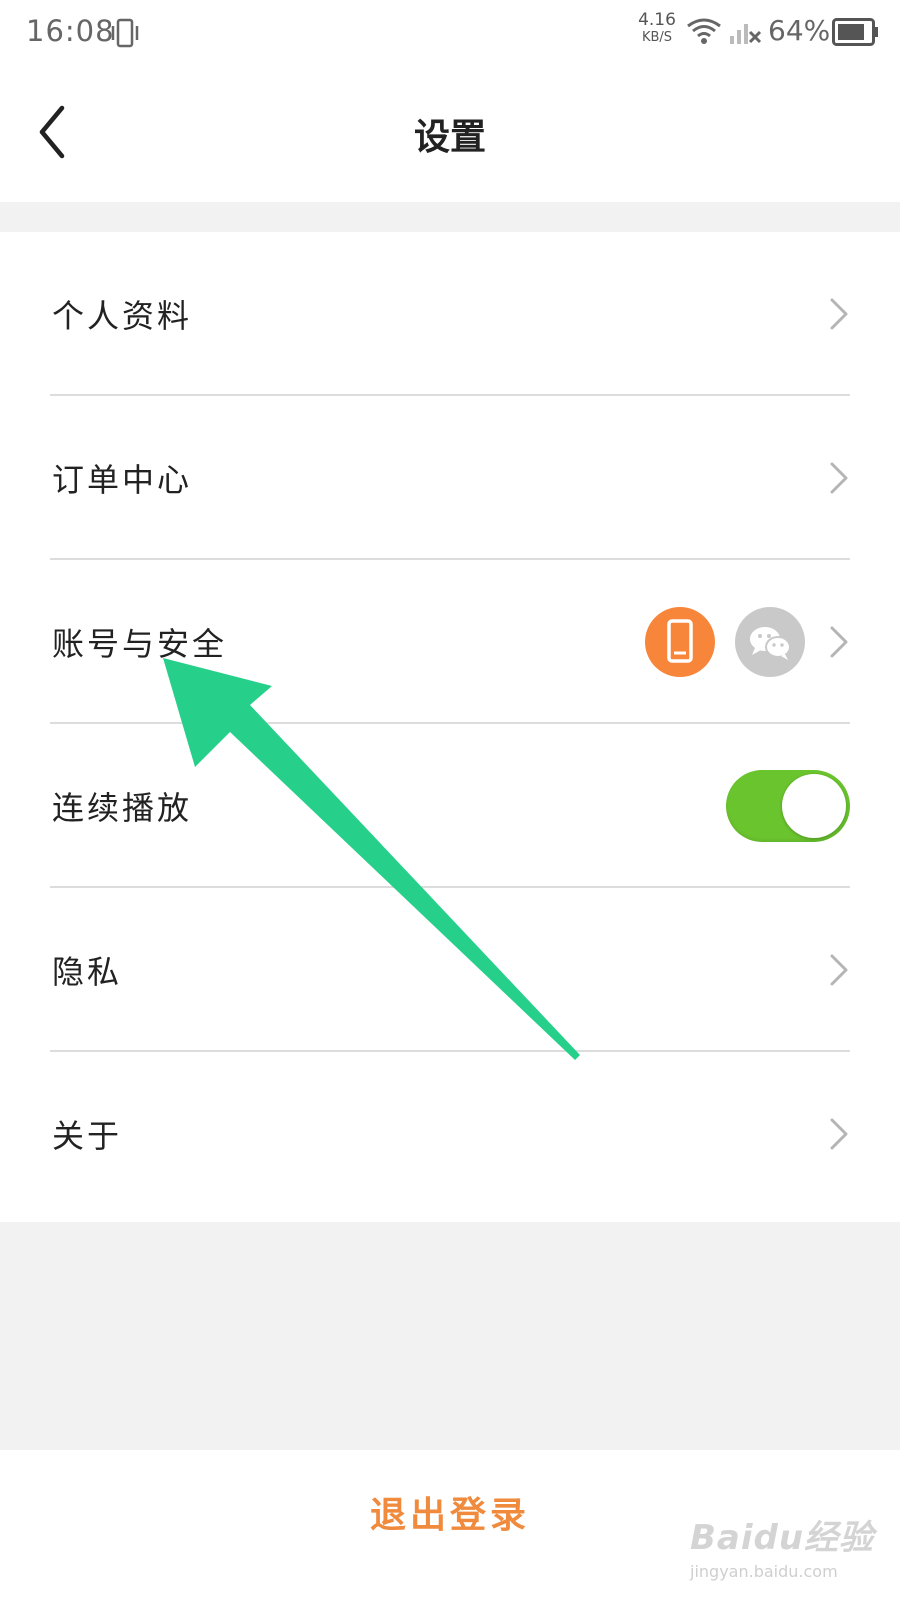 Image resolution: width=900 pixels, height=1600 pixels. I want to click on header: 设置, so click(450, 133).